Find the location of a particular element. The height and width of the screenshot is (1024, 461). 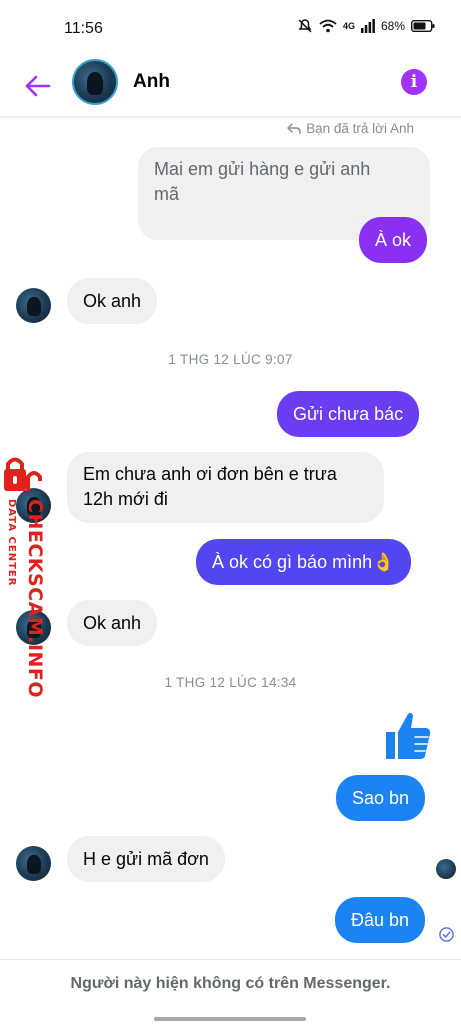

outgoing-message: Đâu bn is located at coordinates (380, 920).